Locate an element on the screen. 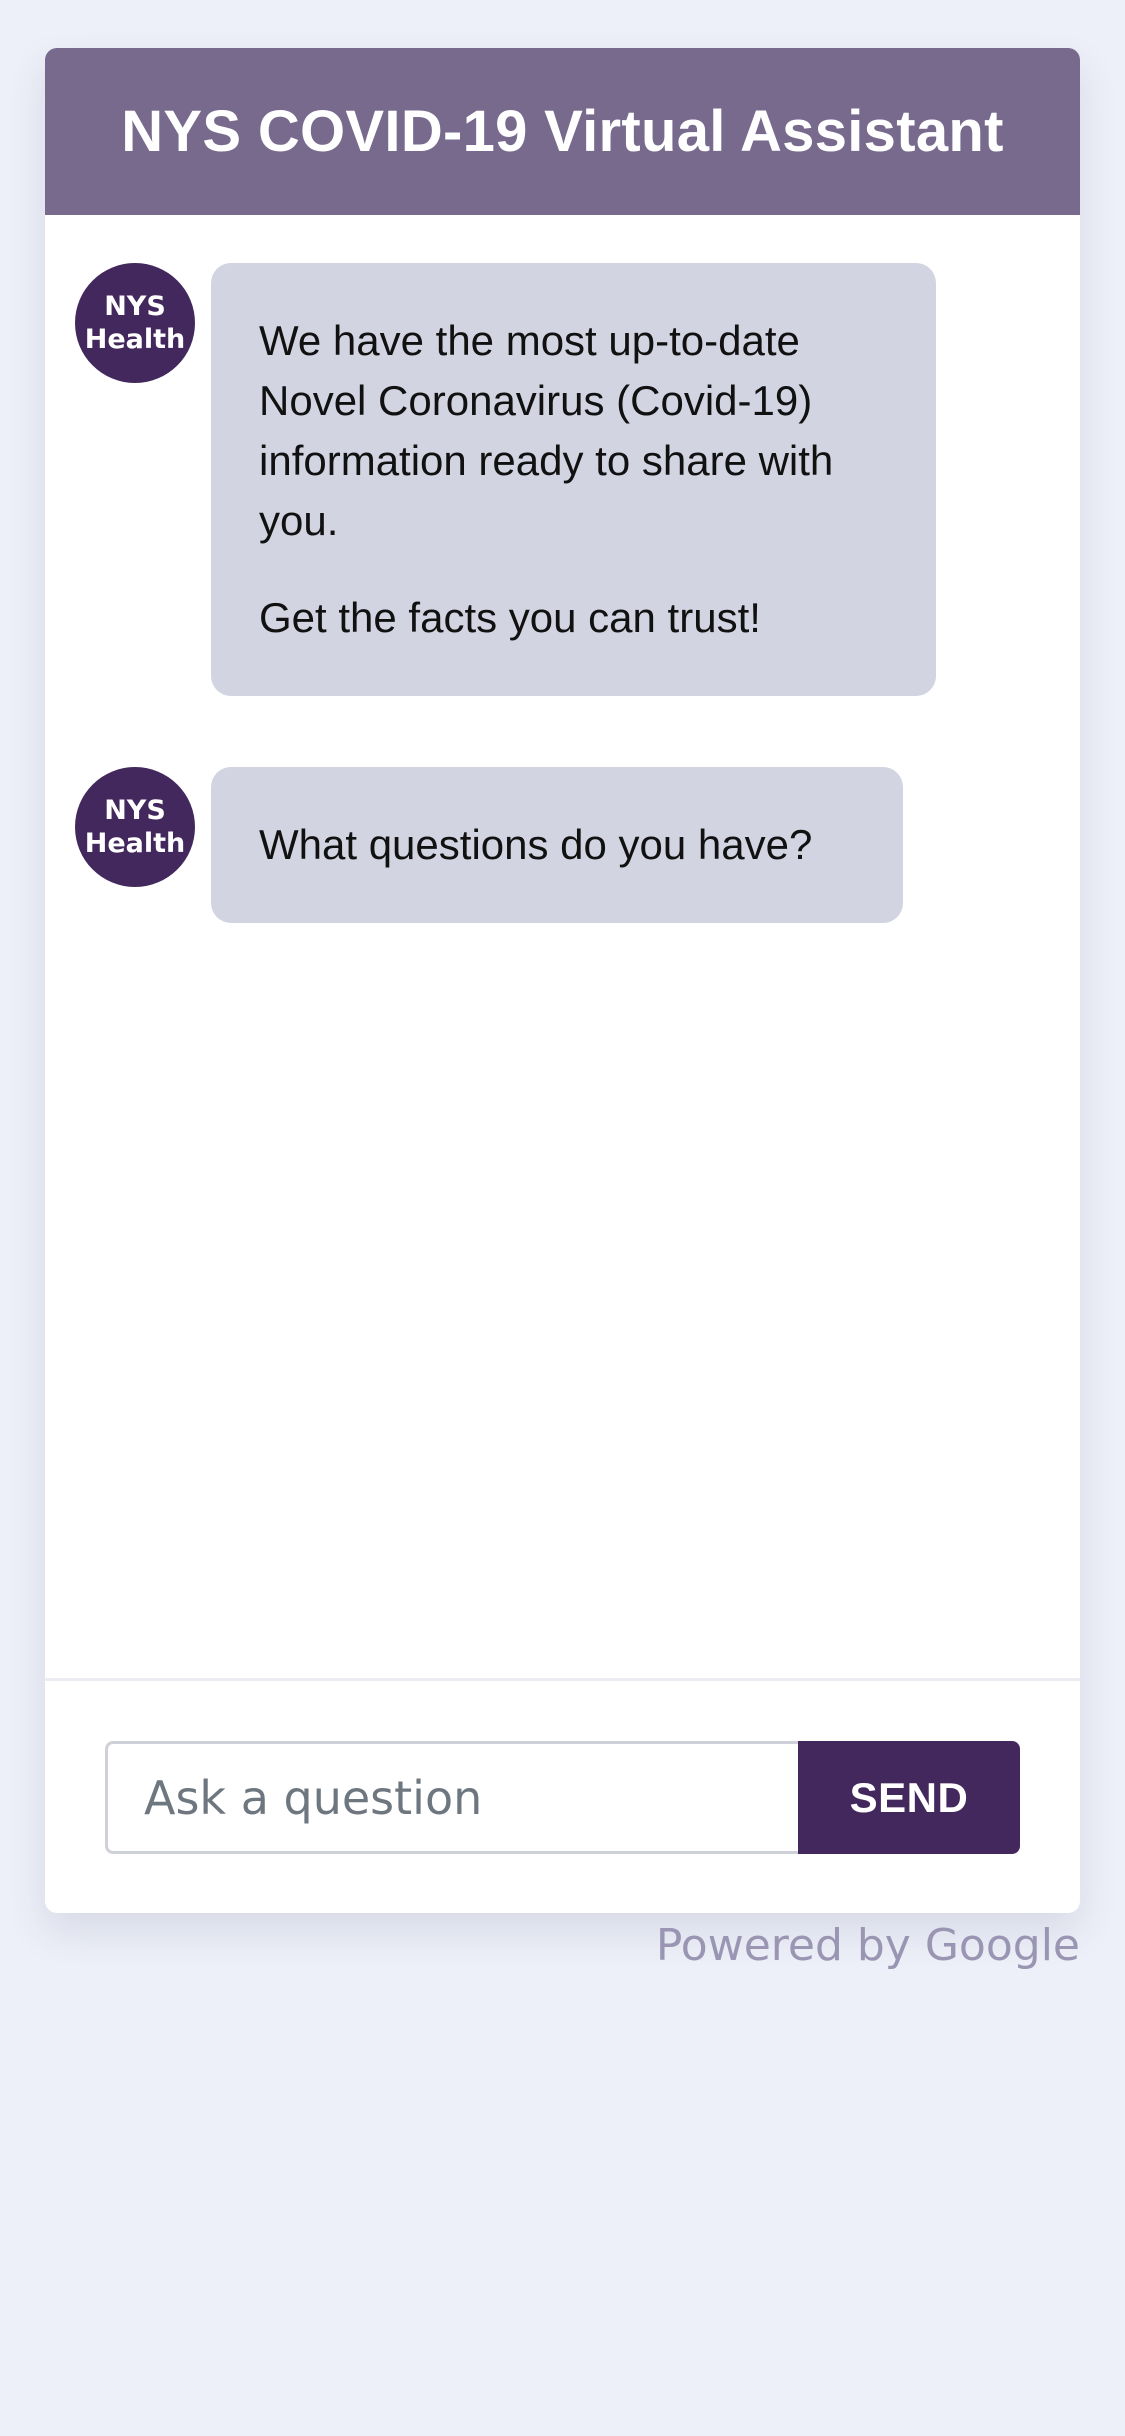  powered-by-google: Powered by Google is located at coordinates (867, 1945).